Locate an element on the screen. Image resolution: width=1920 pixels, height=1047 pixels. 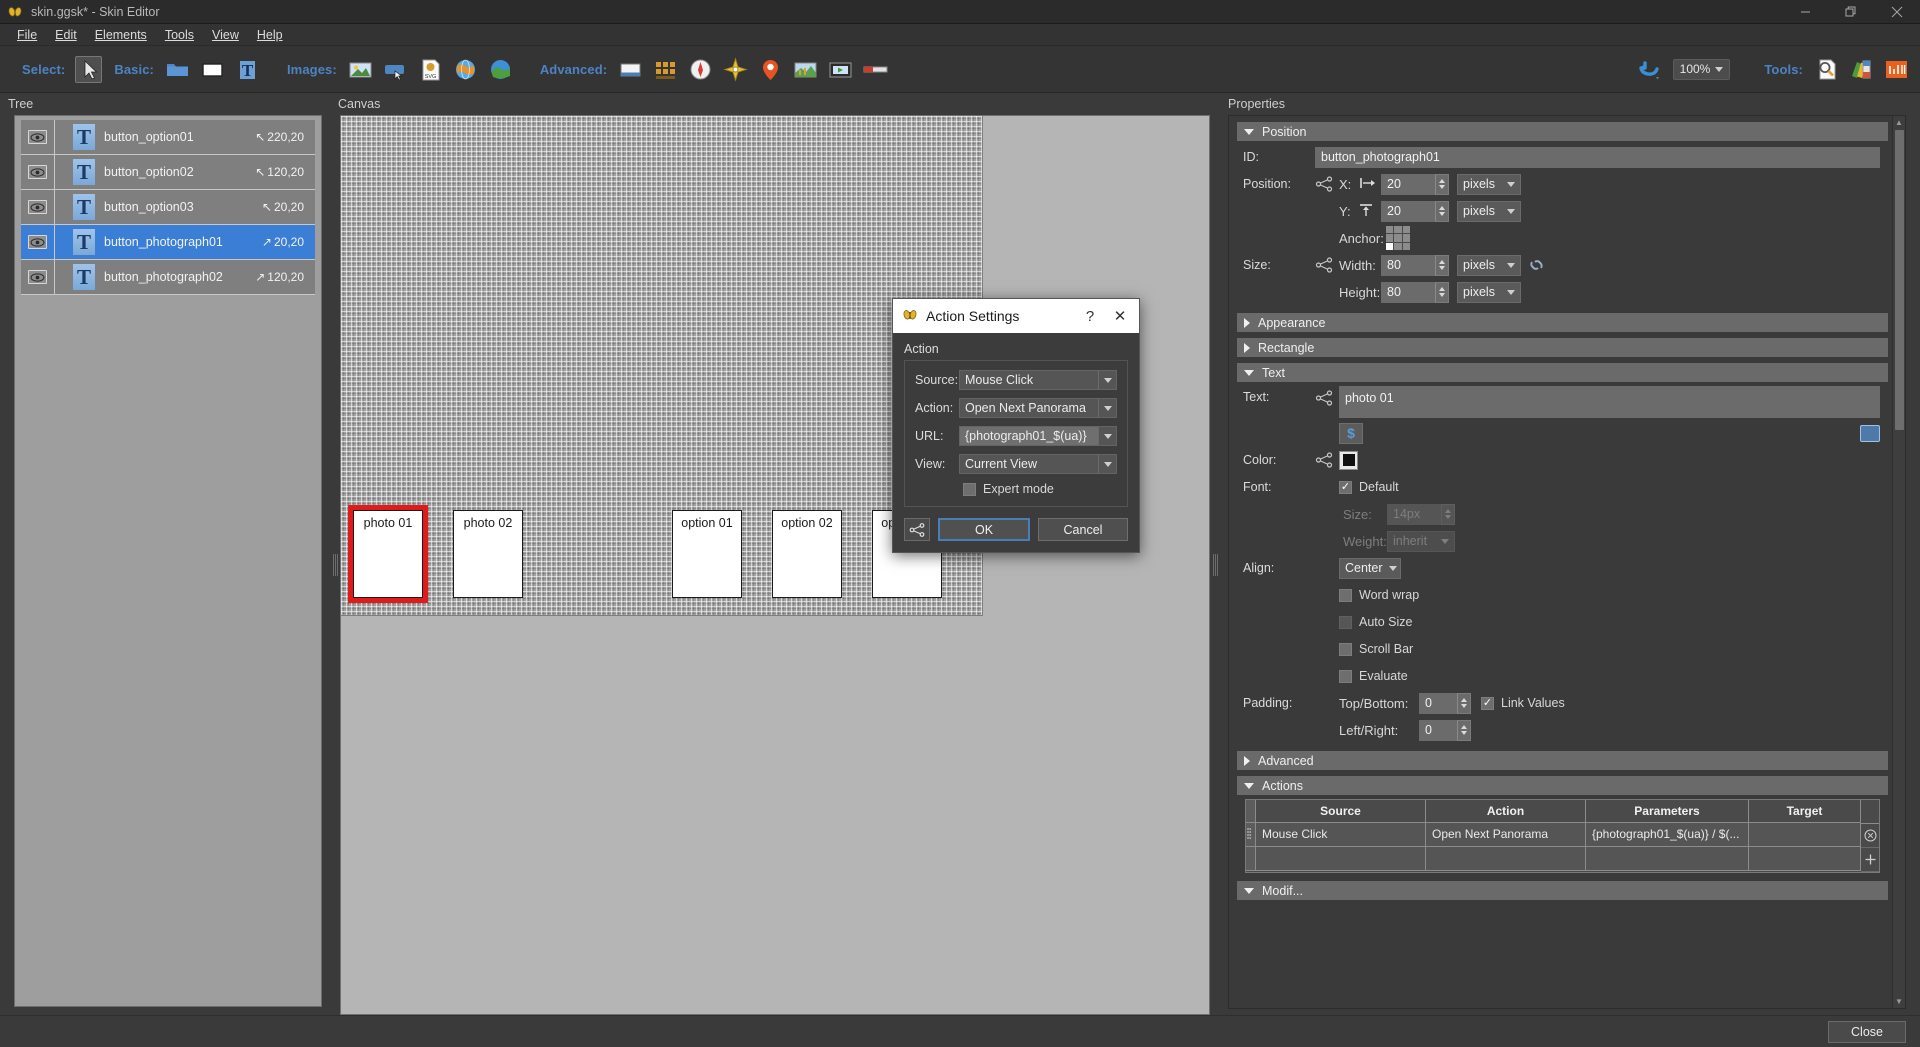
menu-elements: Elements is located at coordinates (121, 35).